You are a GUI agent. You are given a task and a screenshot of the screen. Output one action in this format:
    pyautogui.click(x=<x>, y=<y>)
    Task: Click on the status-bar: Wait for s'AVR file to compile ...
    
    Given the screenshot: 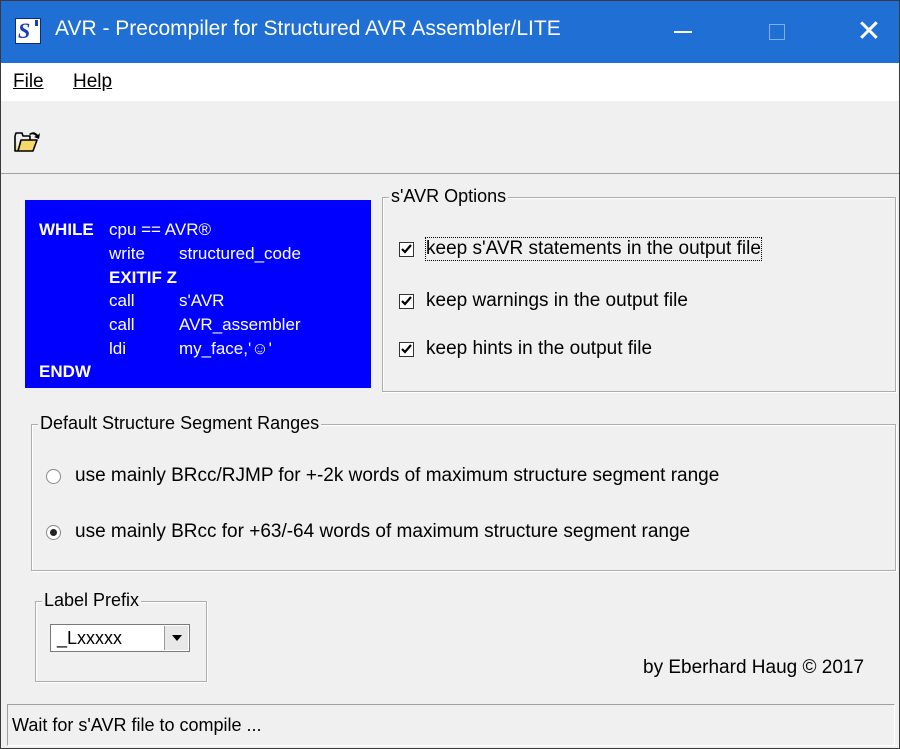 What is the action you would take?
    pyautogui.click(x=451, y=725)
    